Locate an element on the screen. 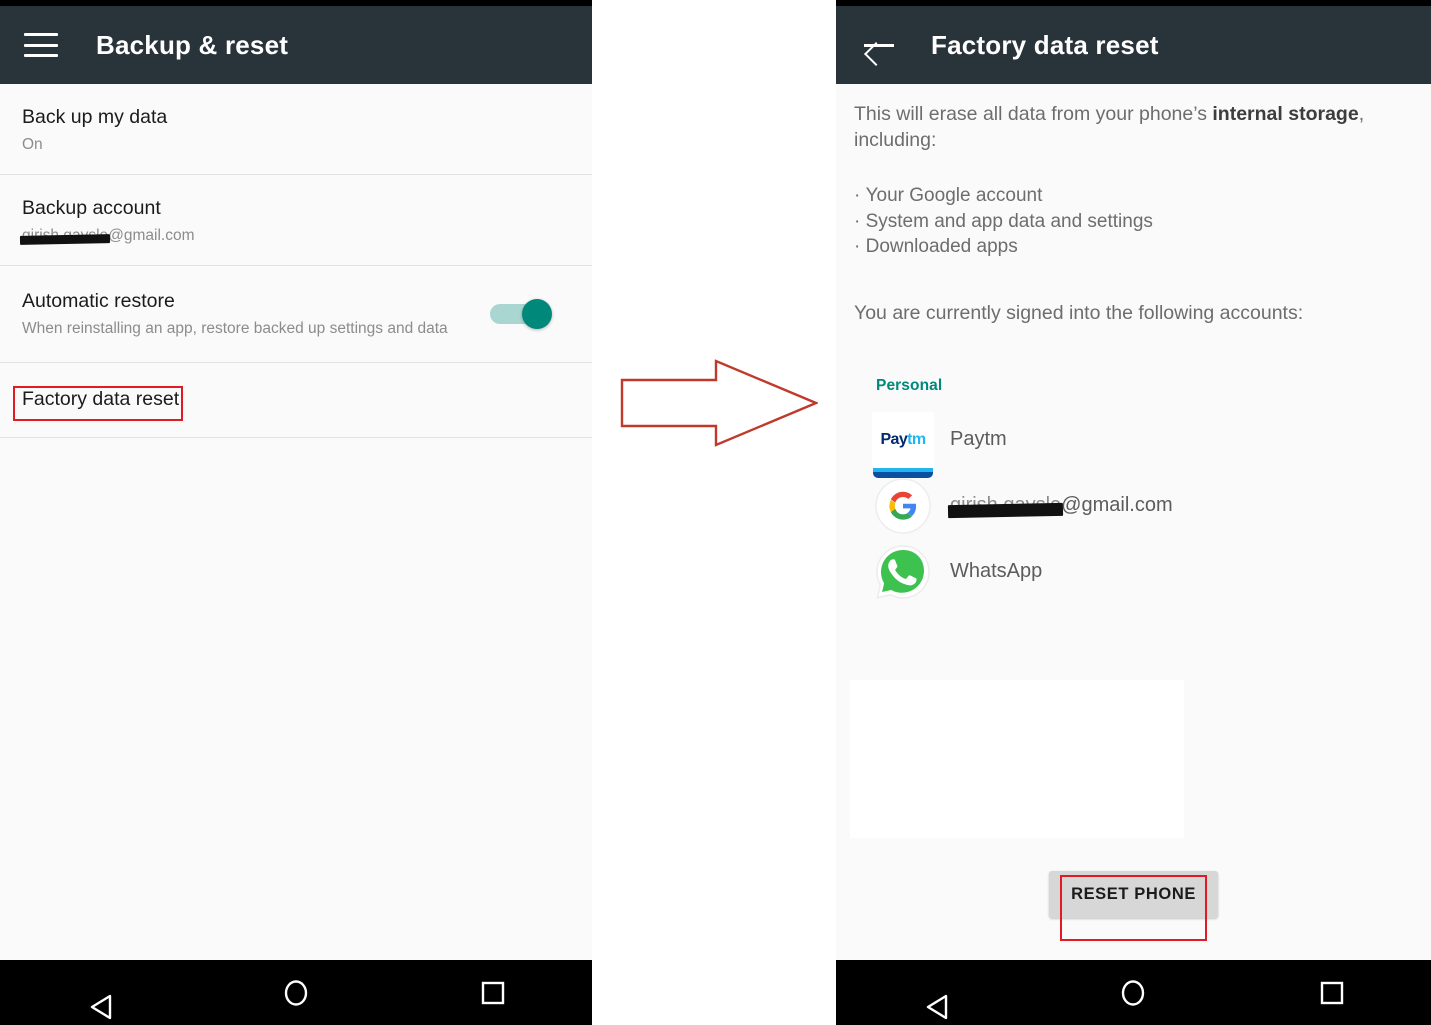  back-arrow-icon is located at coordinates (879, 45).